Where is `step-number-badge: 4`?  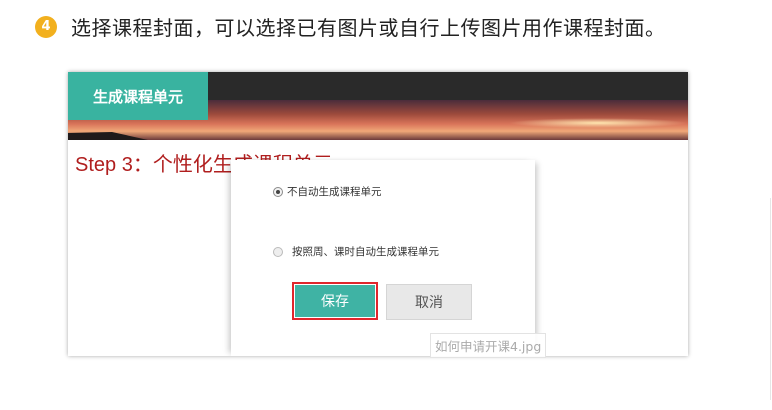
step-number-badge: 4 is located at coordinates (46, 26).